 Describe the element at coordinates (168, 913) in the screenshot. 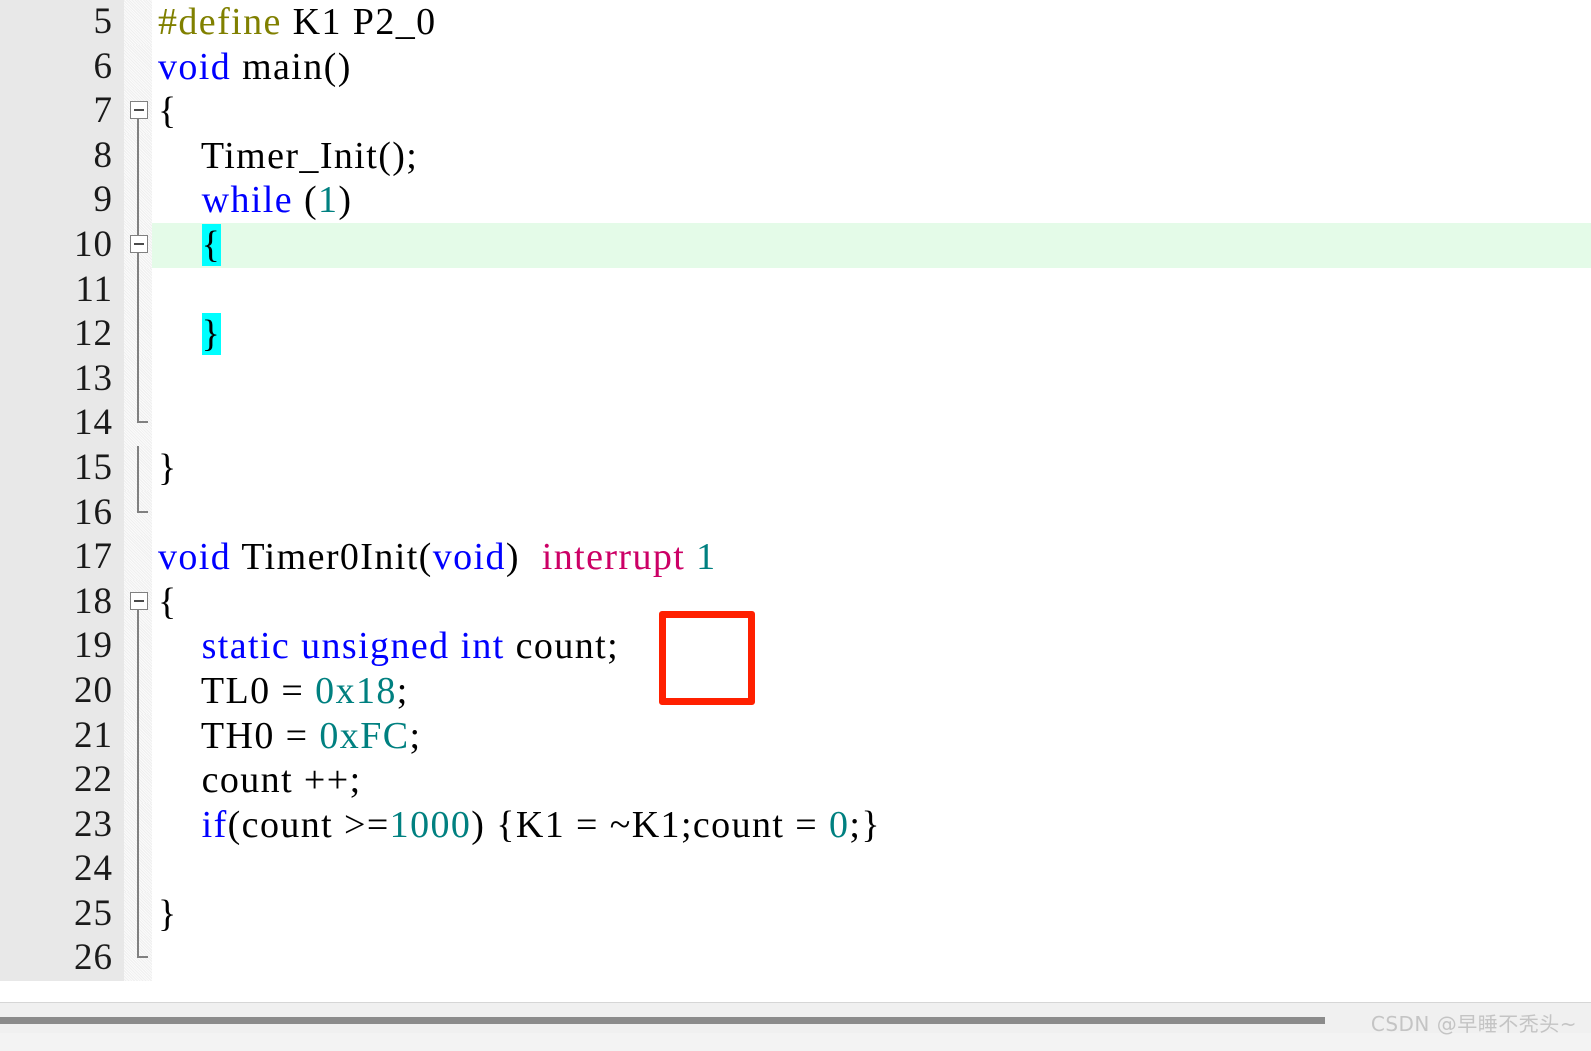

I see `code-token: }` at that location.